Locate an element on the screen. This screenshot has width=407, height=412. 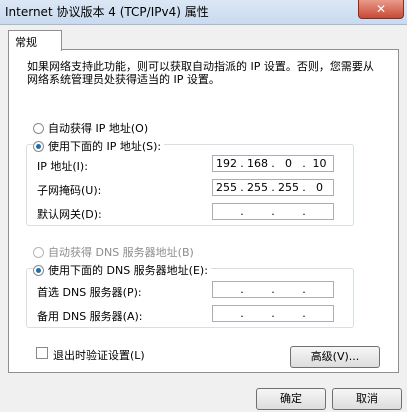
cancel-button: 取消 is located at coordinates (367, 399).